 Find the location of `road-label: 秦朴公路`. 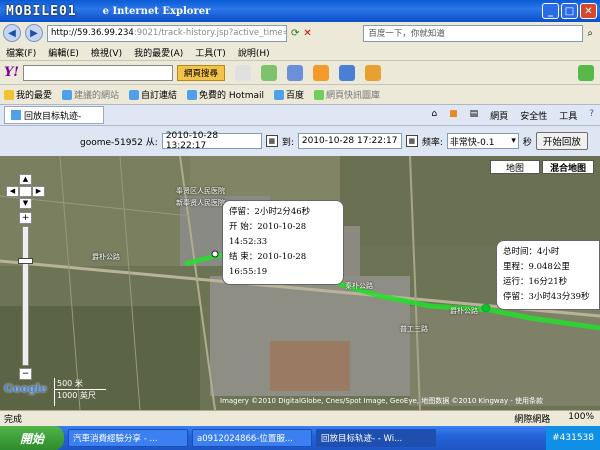

road-label: 秦朴公路 is located at coordinates (359, 286).